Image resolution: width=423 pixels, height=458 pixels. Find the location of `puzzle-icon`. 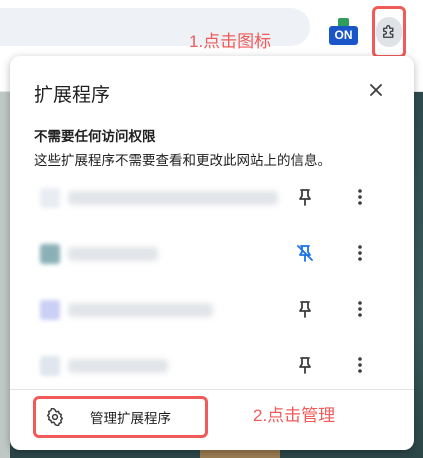

puzzle-icon is located at coordinates (388, 31).